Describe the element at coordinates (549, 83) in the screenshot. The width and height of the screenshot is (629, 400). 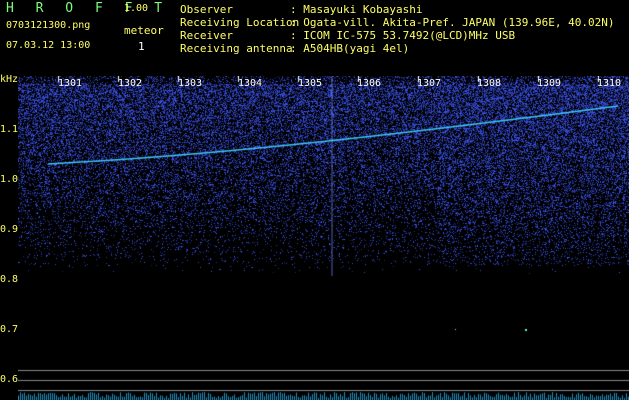
I see `time-tick-label: 1309` at that location.